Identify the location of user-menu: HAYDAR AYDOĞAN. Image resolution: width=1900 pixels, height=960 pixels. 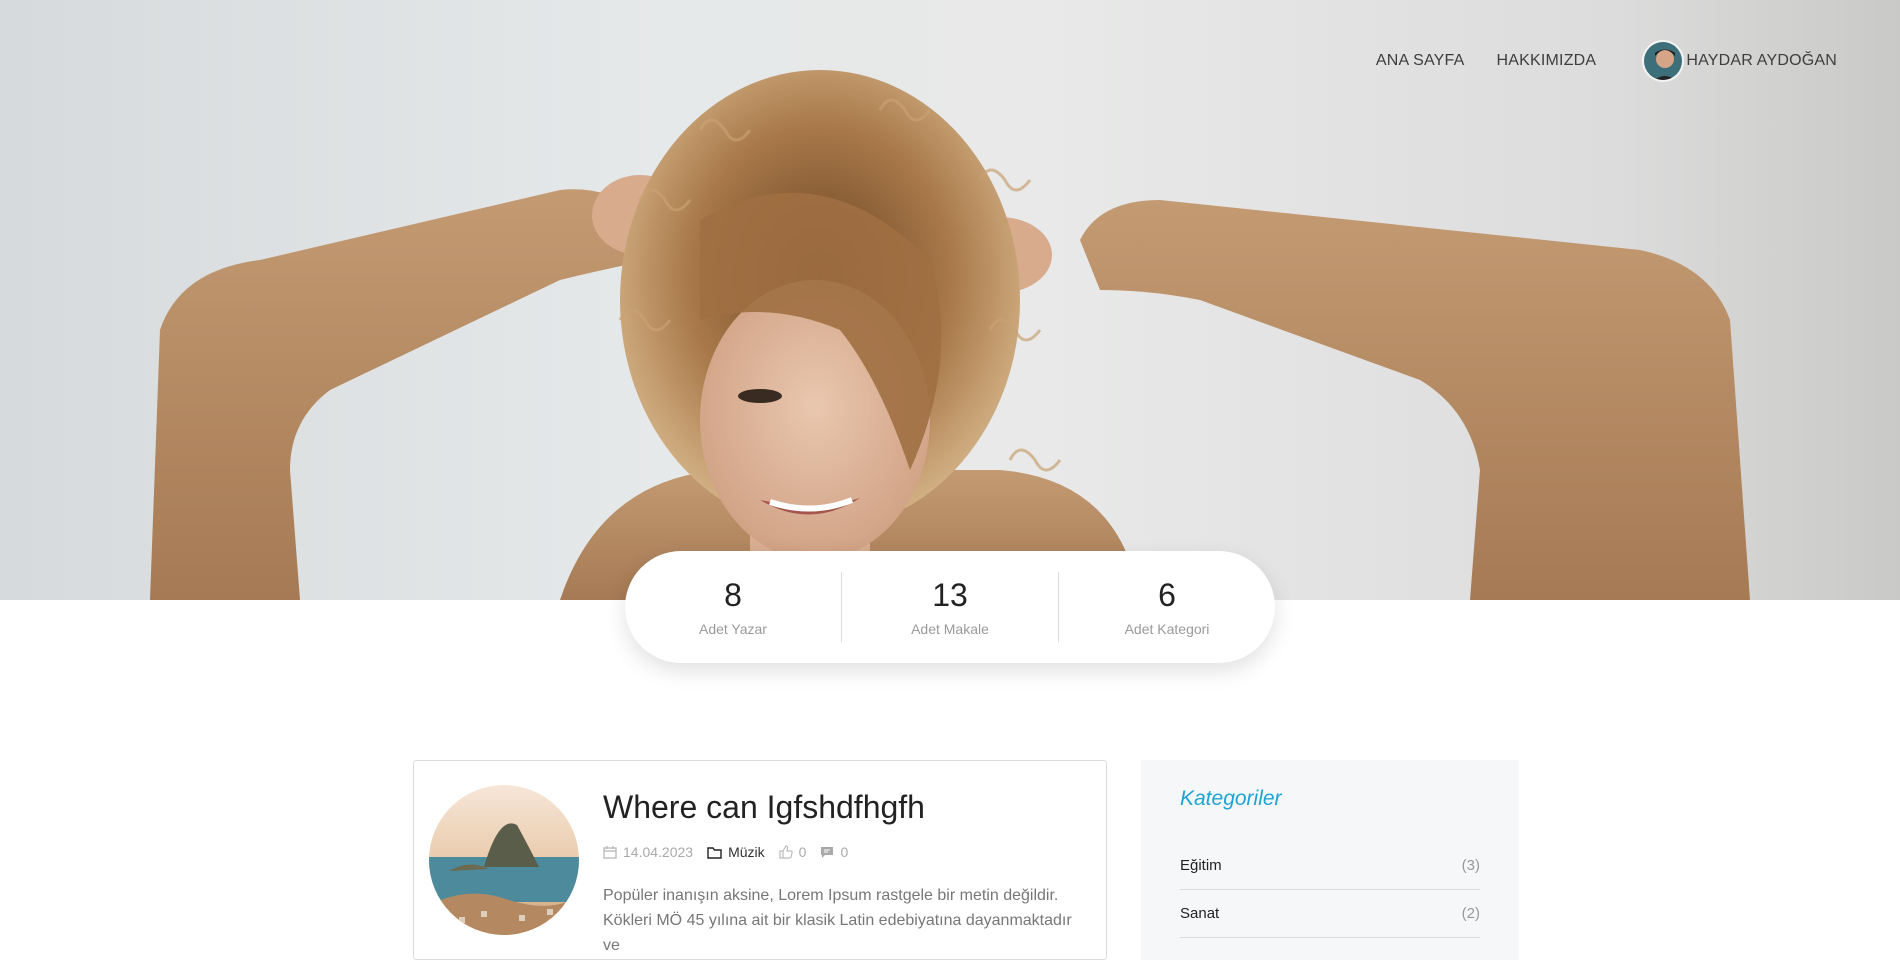
(1739, 61).